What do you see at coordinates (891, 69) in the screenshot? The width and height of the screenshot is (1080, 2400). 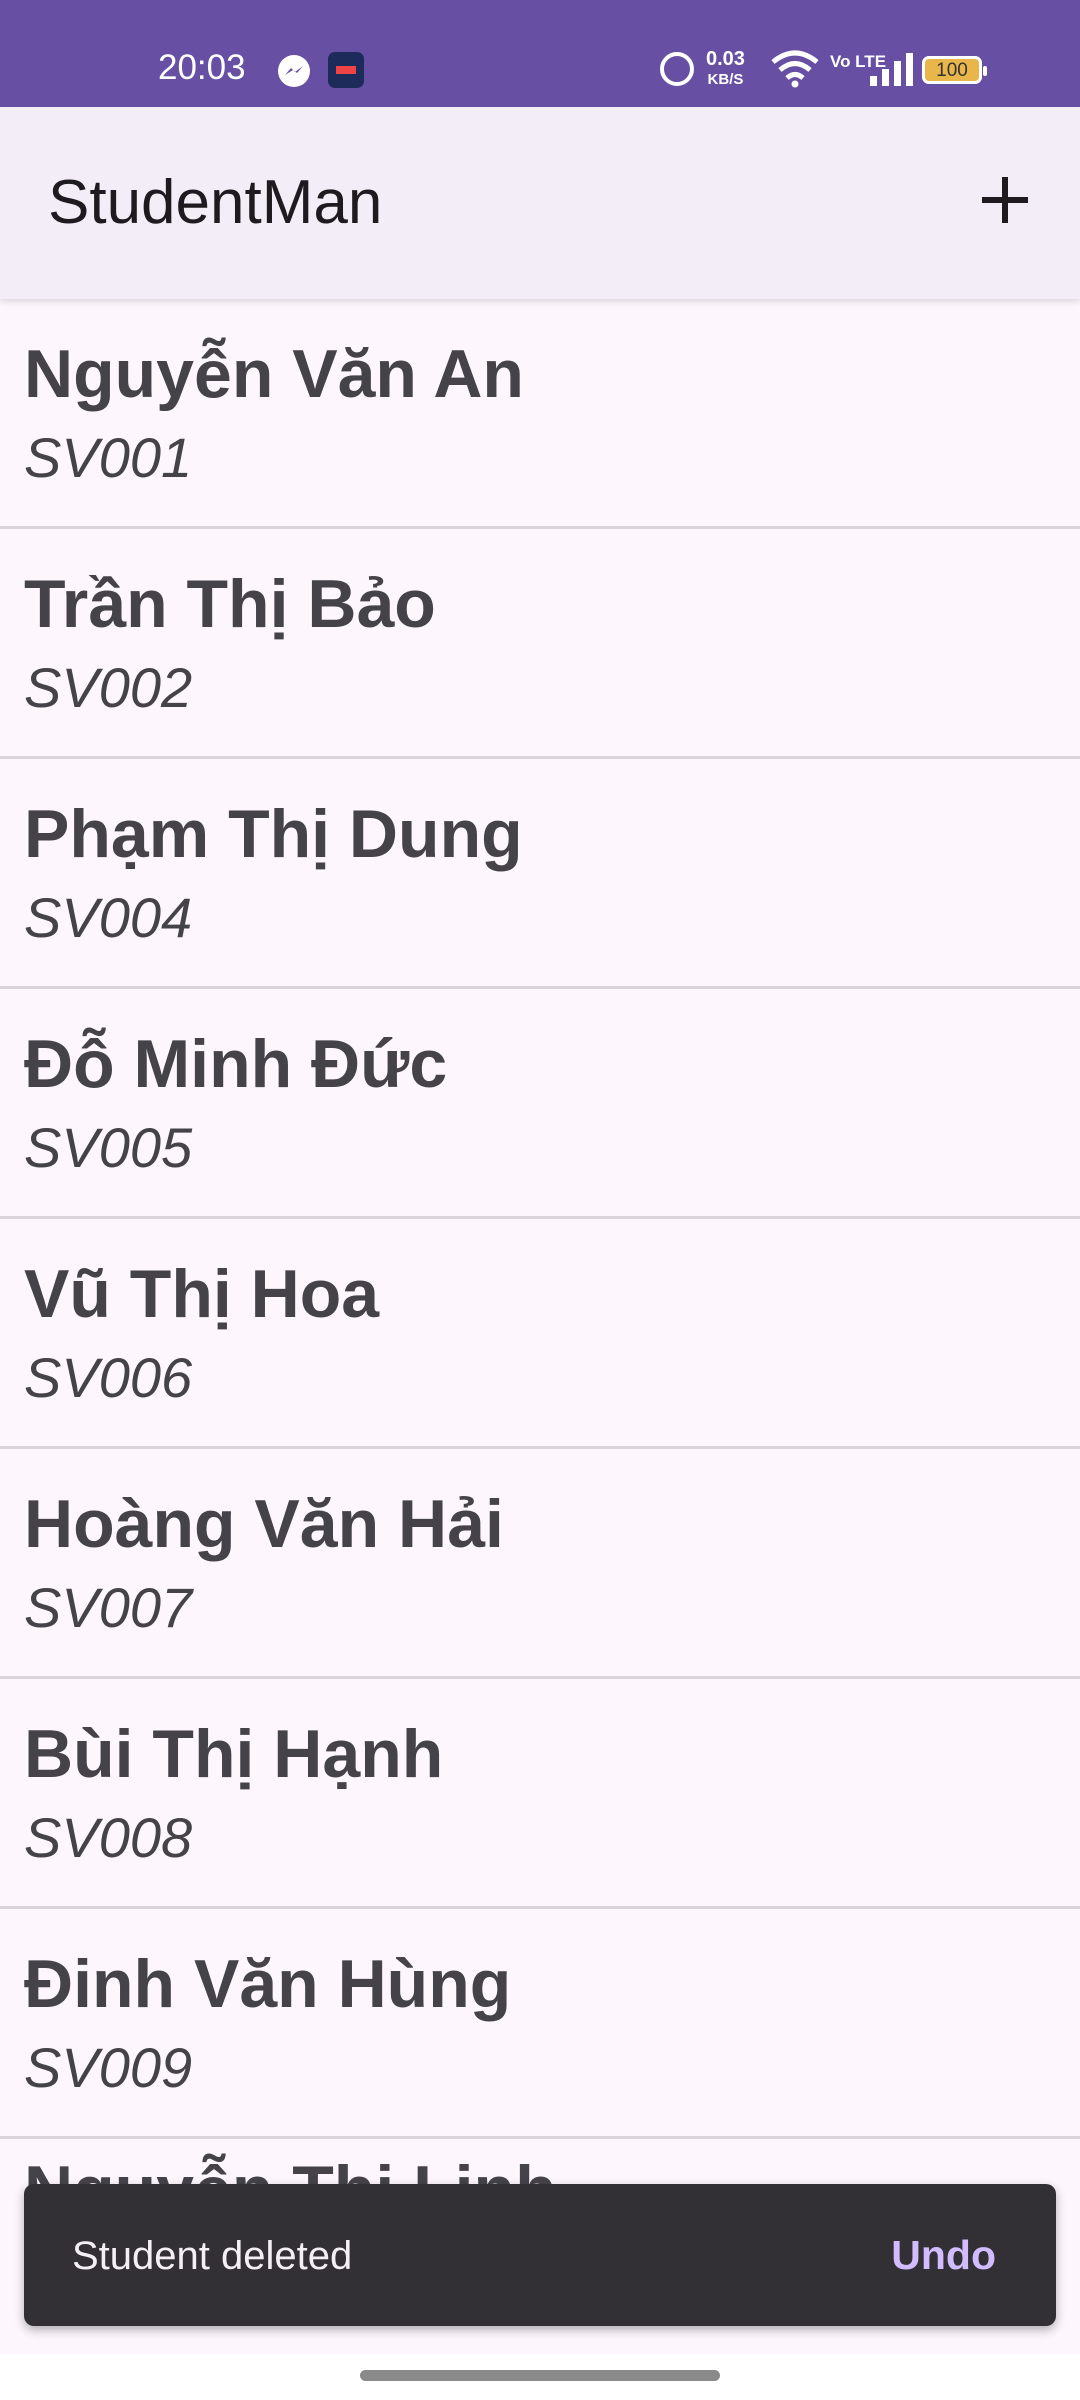 I see `signal-icon` at bounding box center [891, 69].